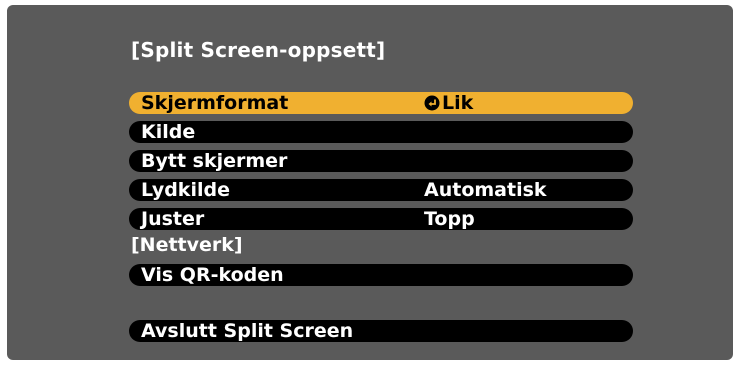 The height and width of the screenshot is (367, 735). Describe the element at coordinates (381, 190) in the screenshot. I see `menu-item-lydkilde: Lydkilde Automatisk` at that location.